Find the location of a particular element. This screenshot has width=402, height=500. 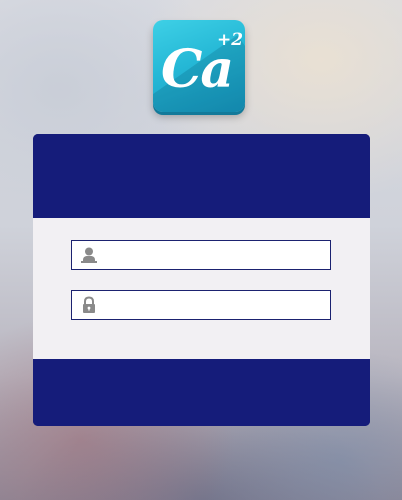

logo-superscript: +2 is located at coordinates (230, 40).